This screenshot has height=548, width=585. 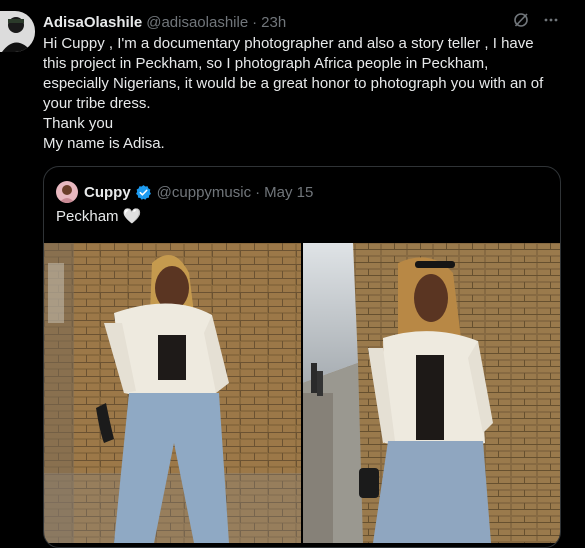 I want to click on tweet-time: 23h, so click(x=273, y=22).